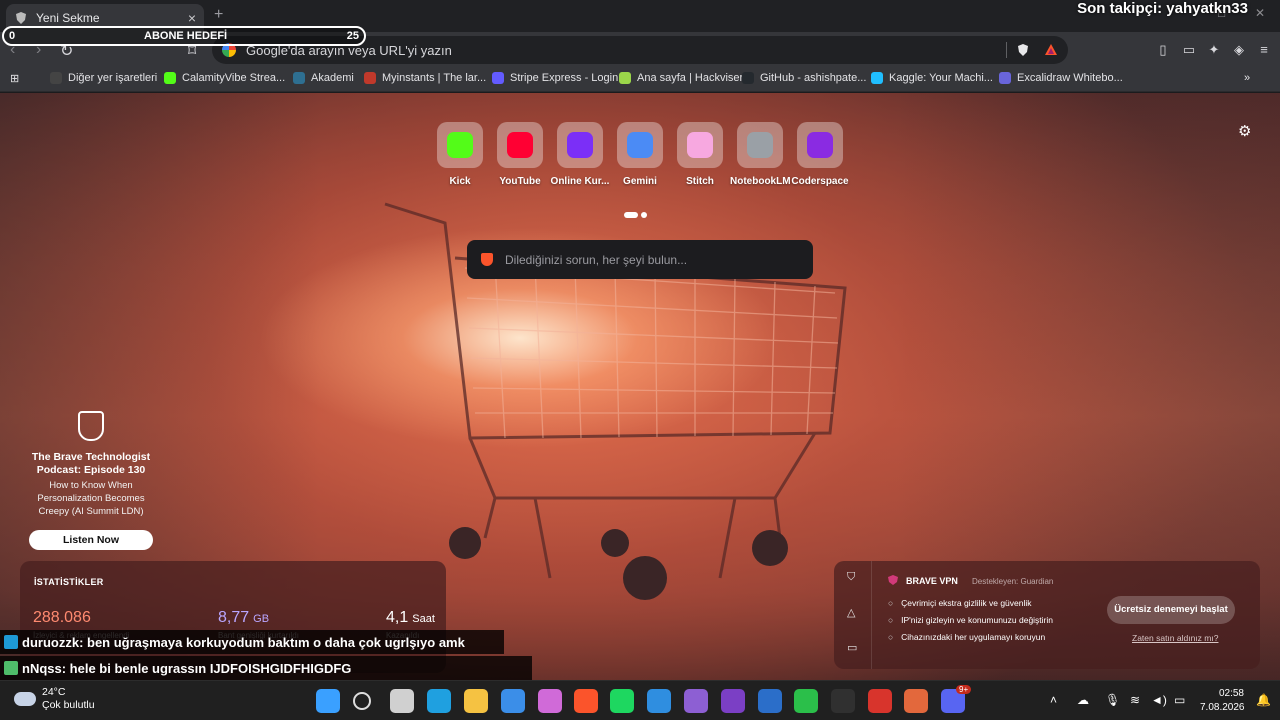 The height and width of the screenshot is (720, 1280). I want to click on chat-user: duruozzk, so click(51, 642).